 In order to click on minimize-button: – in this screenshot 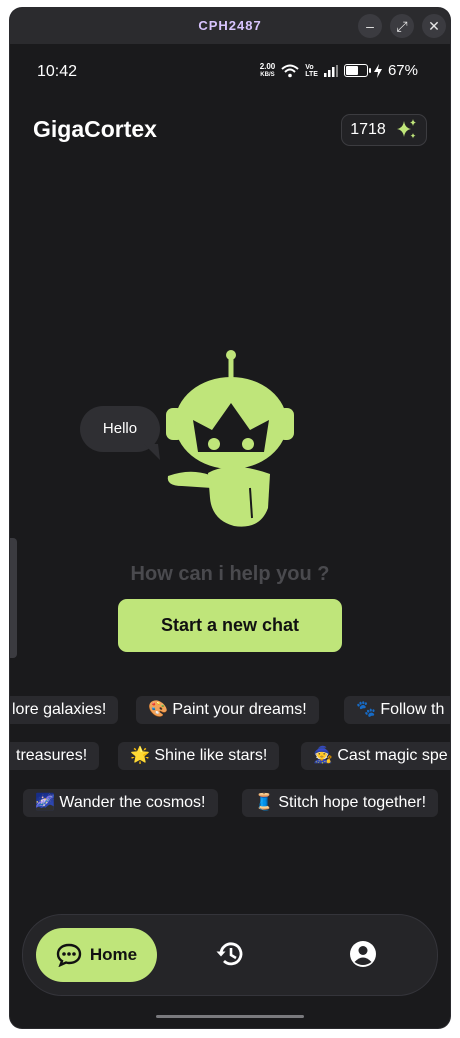, I will do `click(370, 26)`.